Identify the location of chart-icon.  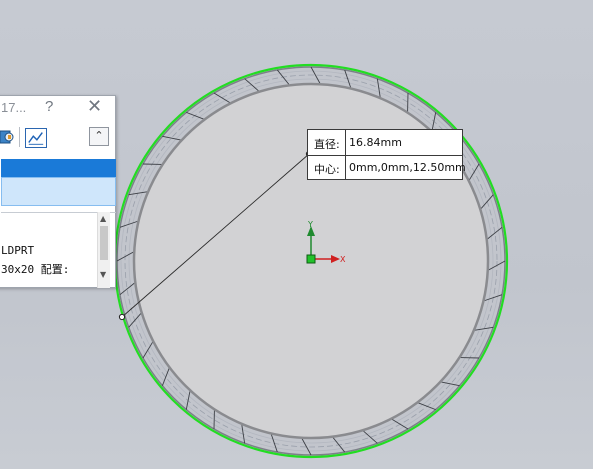
(36, 138).